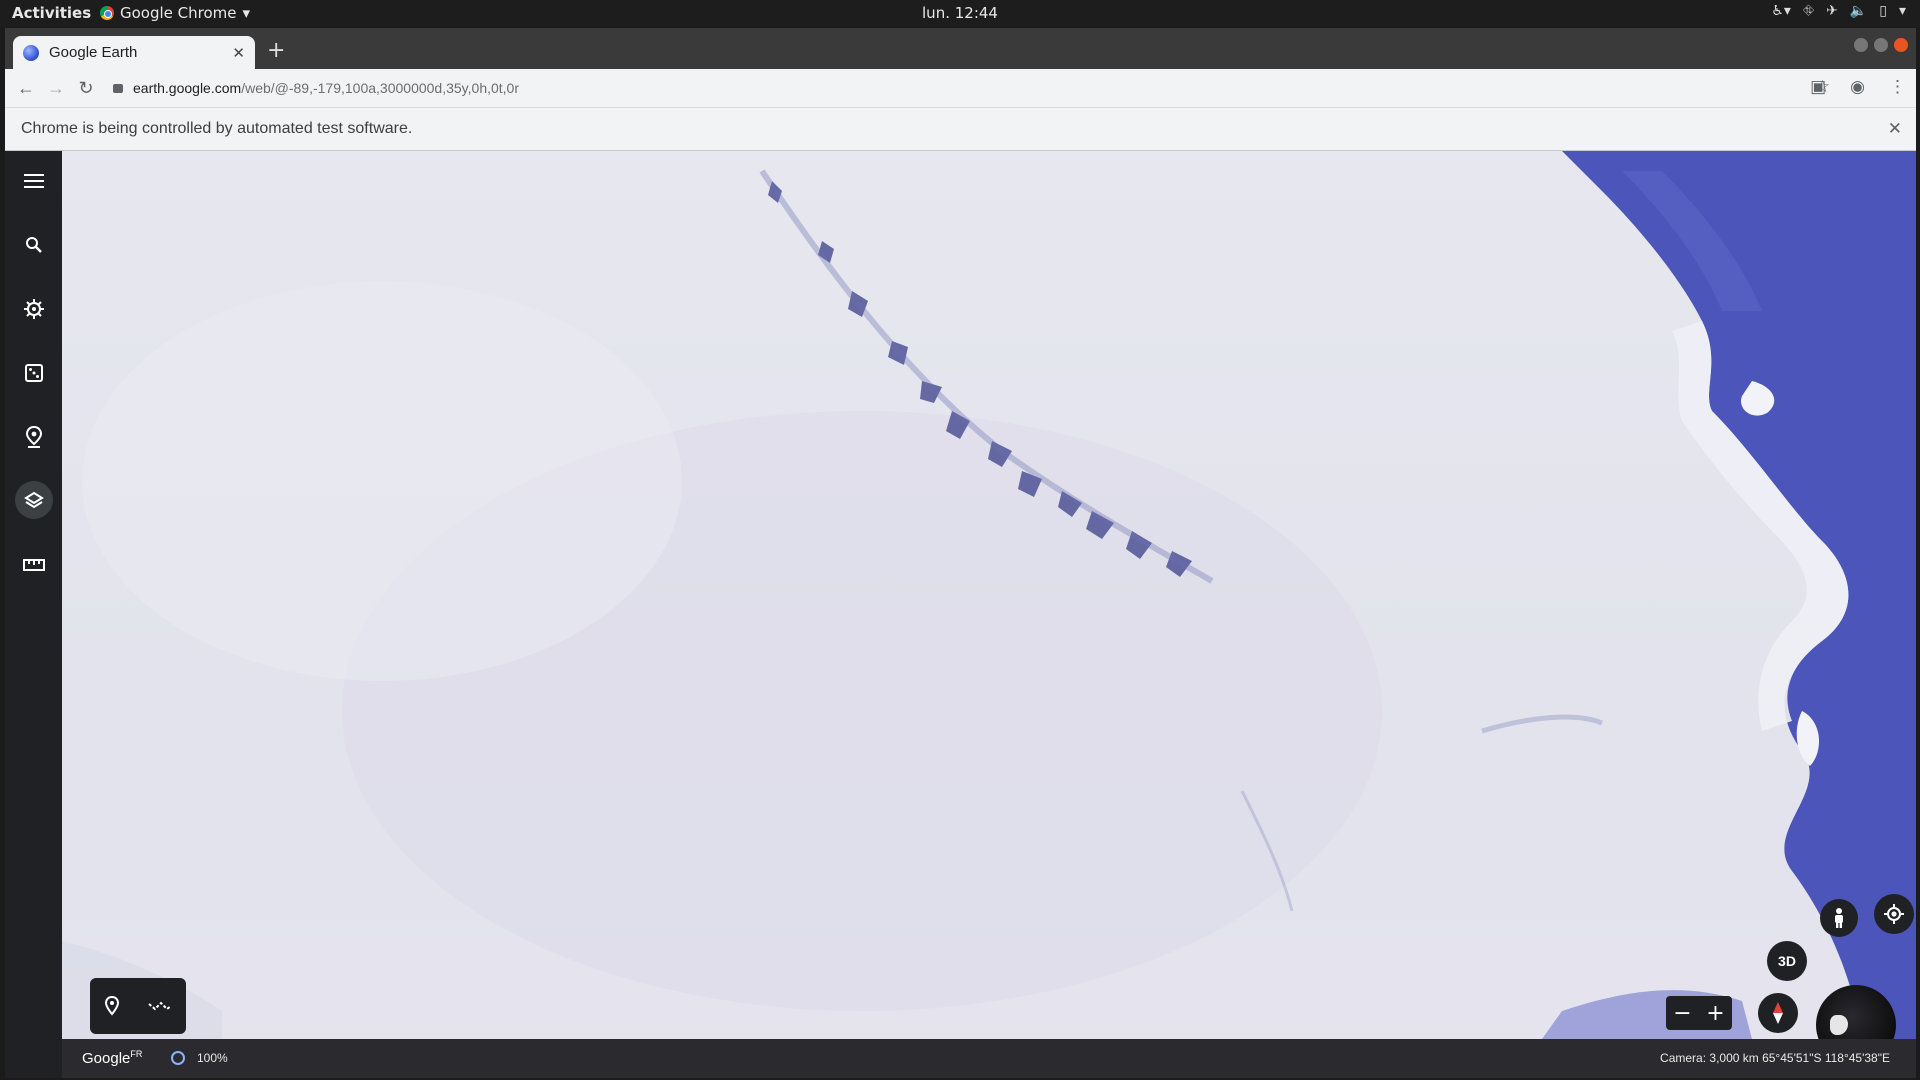 The image size is (1920, 1080). I want to click on url-domain: earth.google.com, so click(187, 88).